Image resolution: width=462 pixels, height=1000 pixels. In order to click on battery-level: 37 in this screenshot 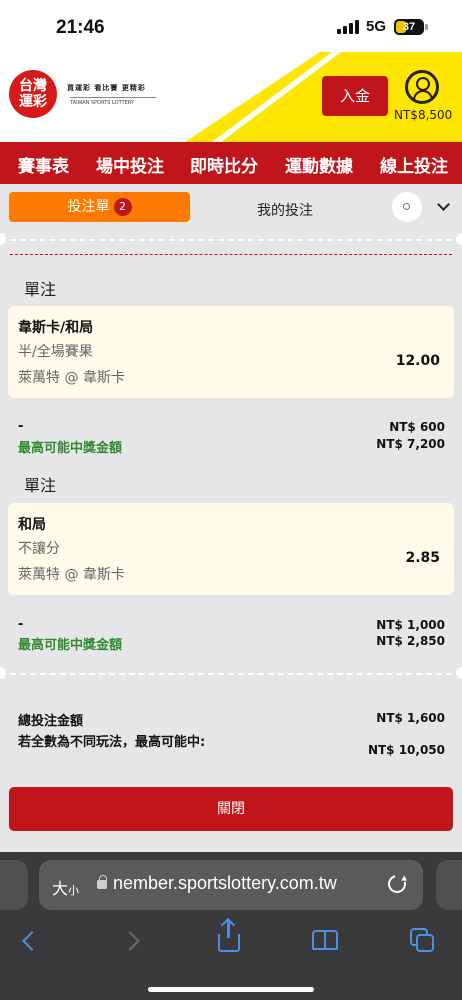, I will do `click(409, 27)`.